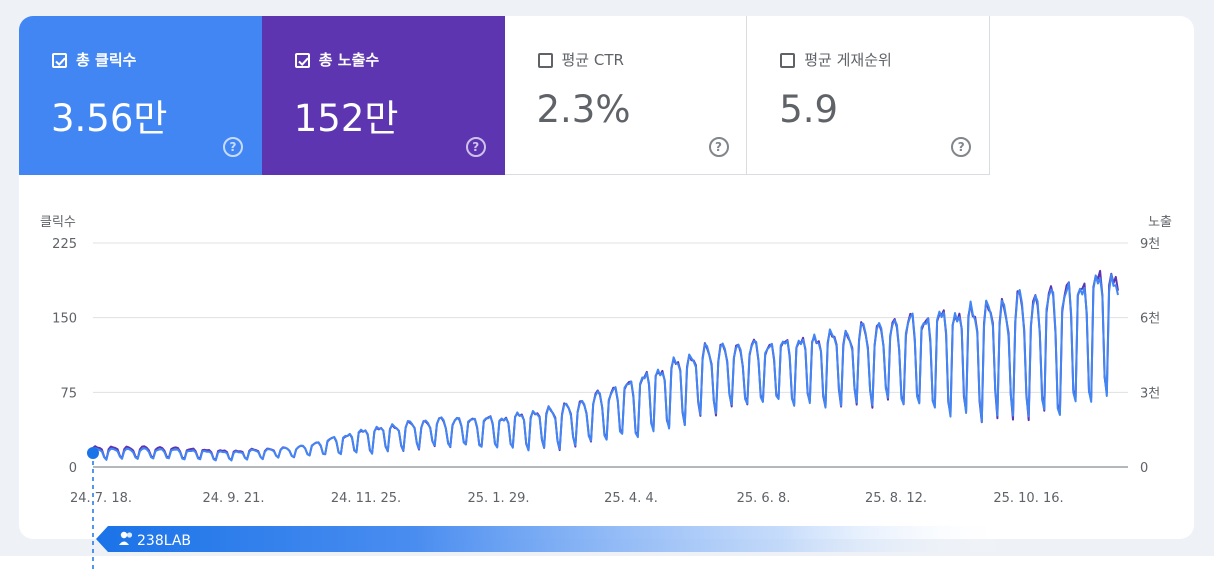 This screenshot has width=1214, height=573. What do you see at coordinates (233, 498) in the screenshot?
I see `x-tick-label: 24. 9. 21.` at bounding box center [233, 498].